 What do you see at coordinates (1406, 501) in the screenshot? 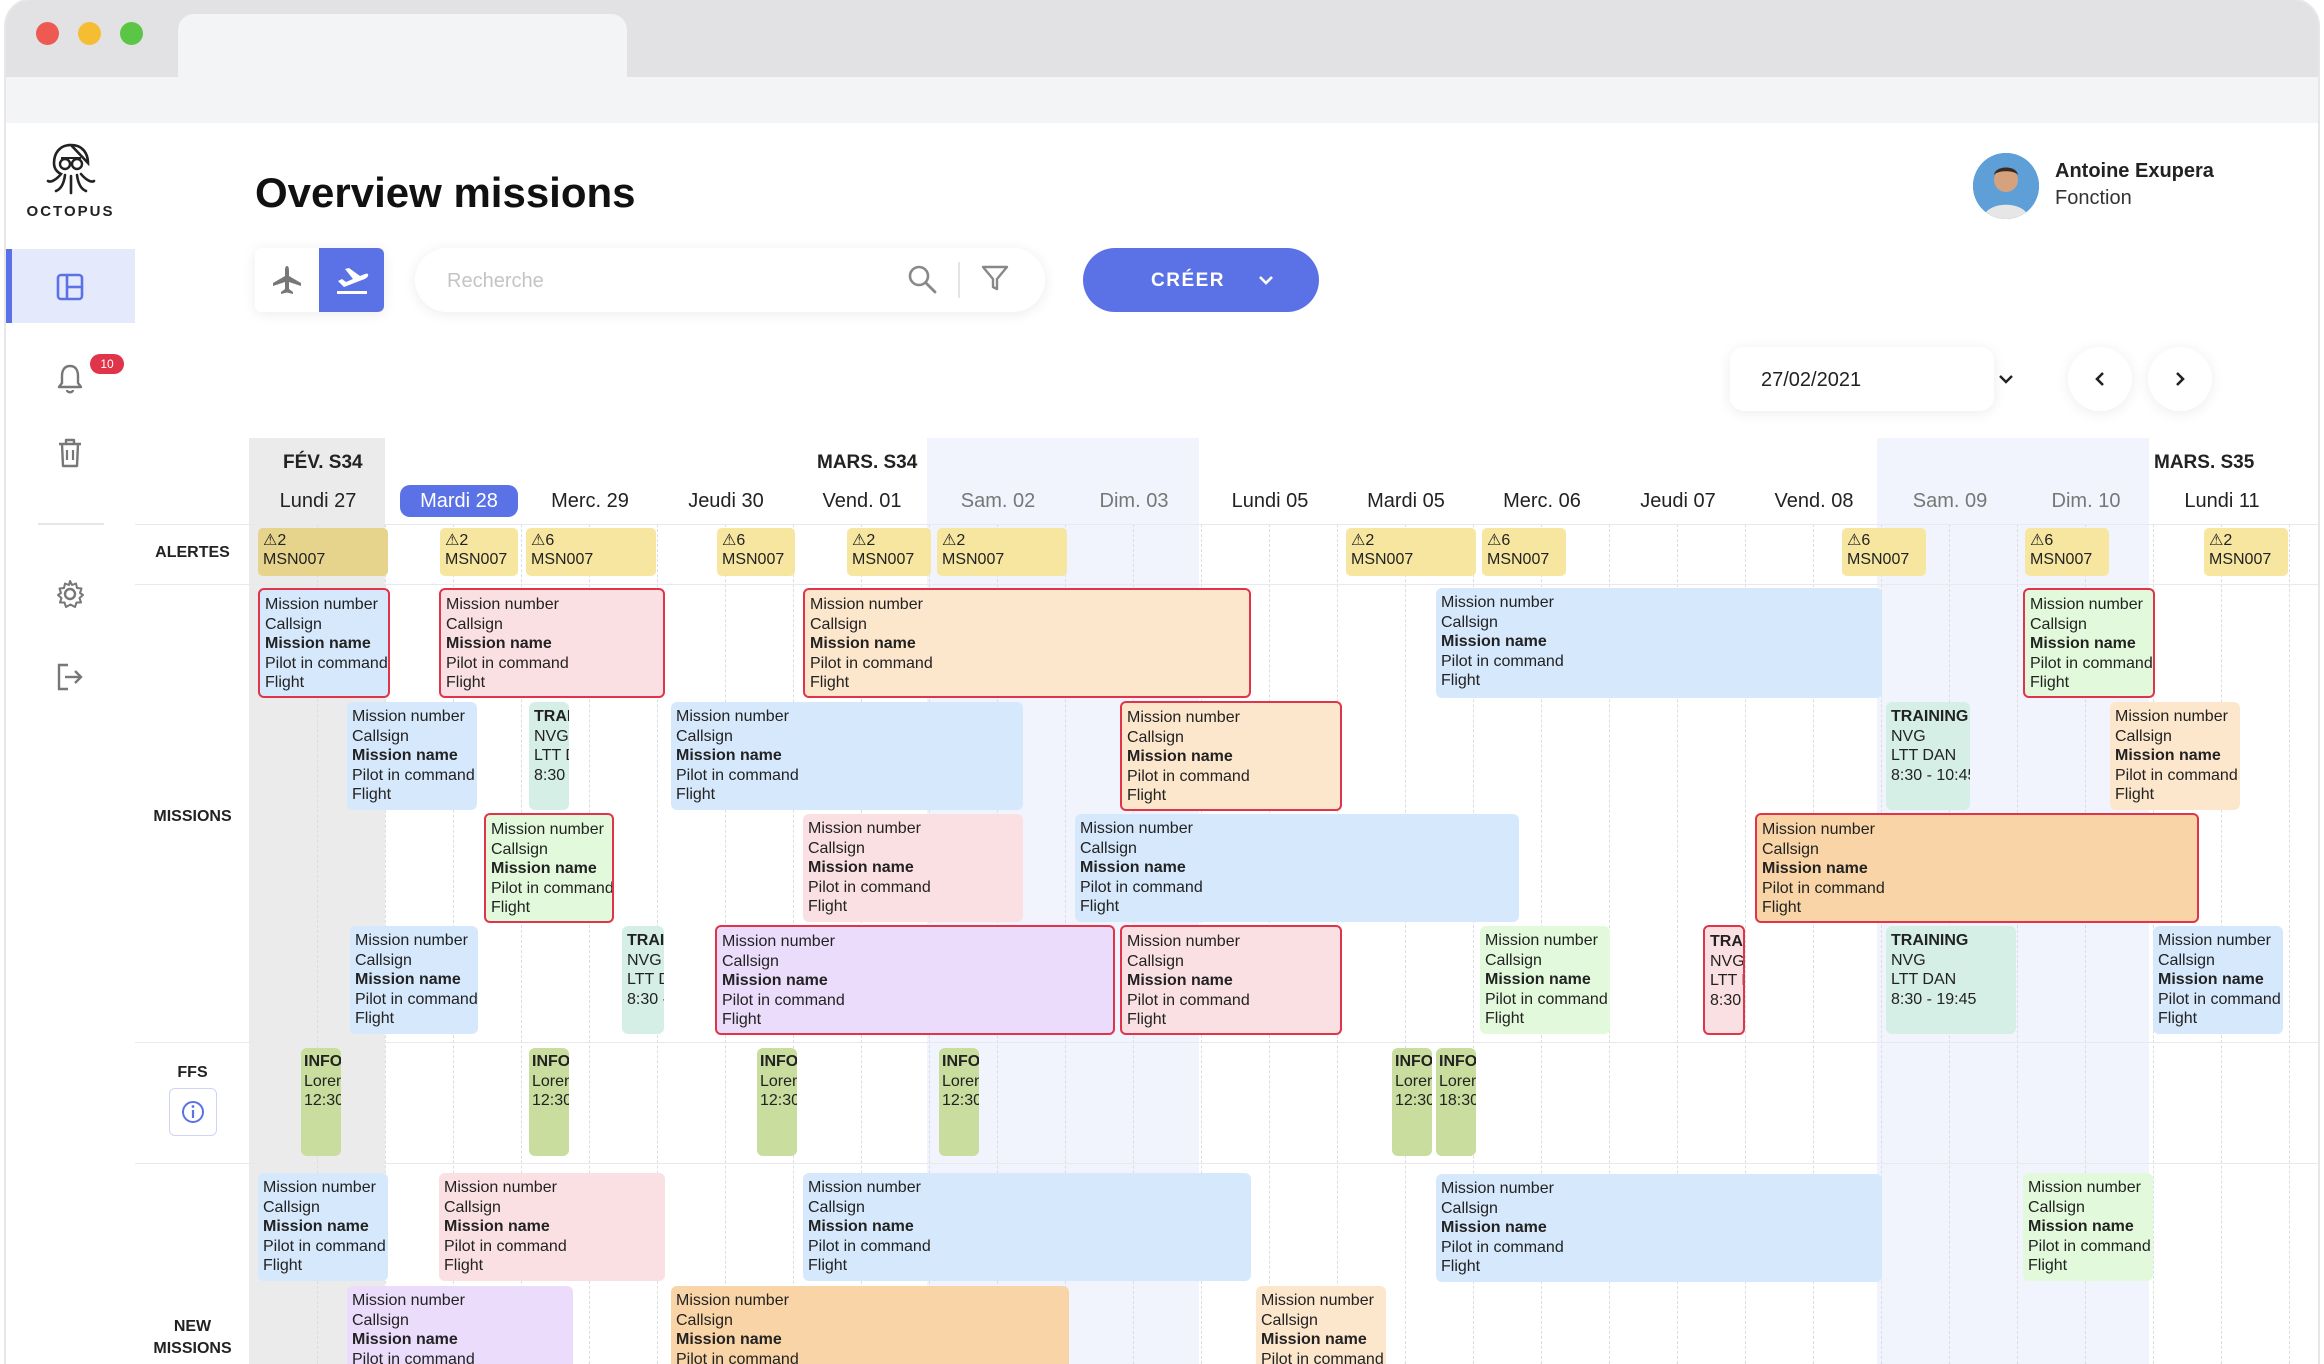
I see `day-header: Mardi 05` at bounding box center [1406, 501].